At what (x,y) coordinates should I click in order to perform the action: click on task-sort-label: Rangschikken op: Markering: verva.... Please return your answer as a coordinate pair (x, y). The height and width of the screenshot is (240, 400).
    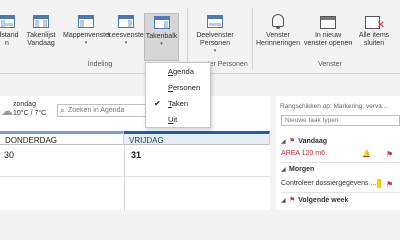
    Looking at the image, I should click on (333, 106).